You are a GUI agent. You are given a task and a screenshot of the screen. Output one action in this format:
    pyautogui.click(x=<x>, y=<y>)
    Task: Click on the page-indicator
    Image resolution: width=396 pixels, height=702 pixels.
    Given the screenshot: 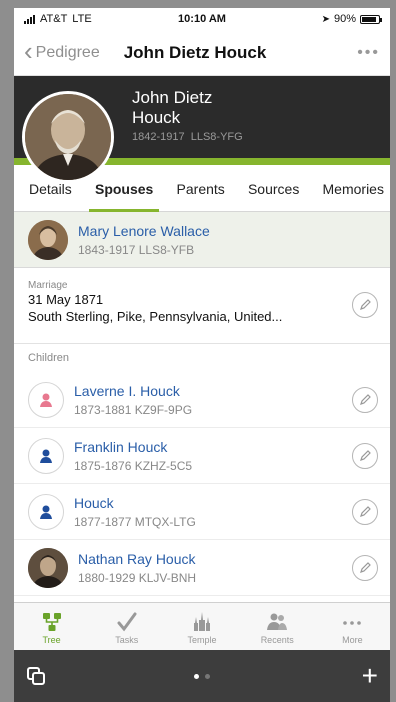 What is the action you would take?
    pyautogui.click(x=202, y=676)
    